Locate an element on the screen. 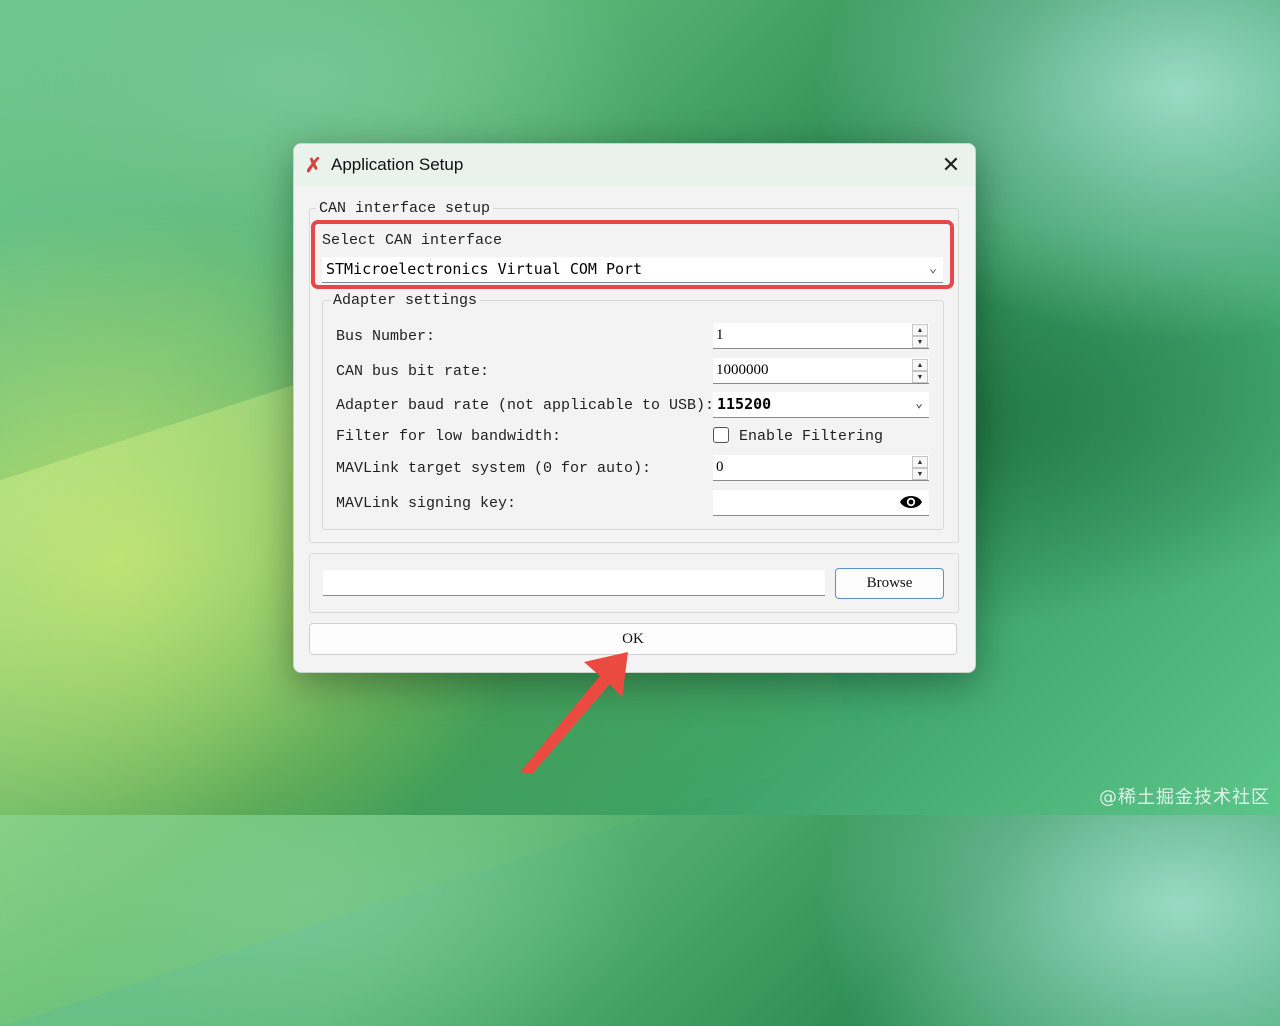  adapter-settings-title: Adapter settings is located at coordinates (405, 300).